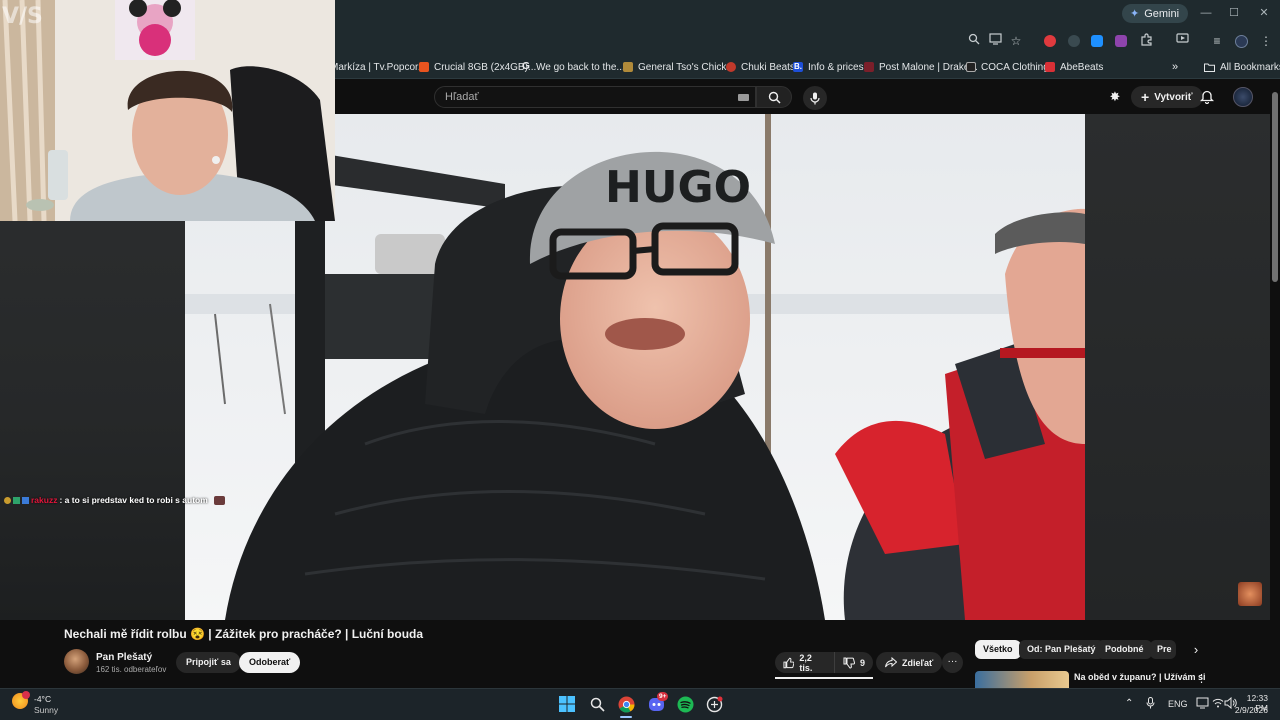 This screenshot has height=720, width=1280. Describe the element at coordinates (824, 678) in the screenshot. I see `like-ratio-bar` at that location.